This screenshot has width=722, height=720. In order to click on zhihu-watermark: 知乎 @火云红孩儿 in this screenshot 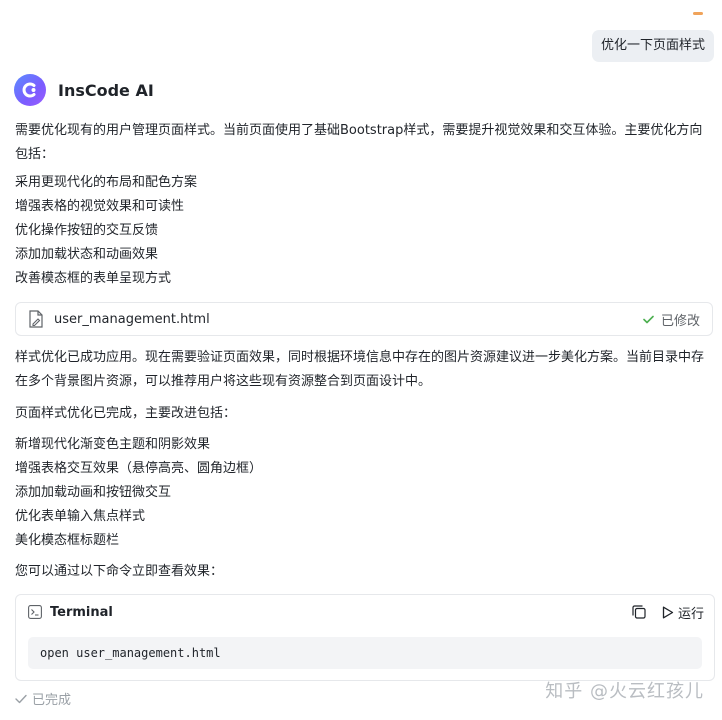, I will do `click(624, 691)`.